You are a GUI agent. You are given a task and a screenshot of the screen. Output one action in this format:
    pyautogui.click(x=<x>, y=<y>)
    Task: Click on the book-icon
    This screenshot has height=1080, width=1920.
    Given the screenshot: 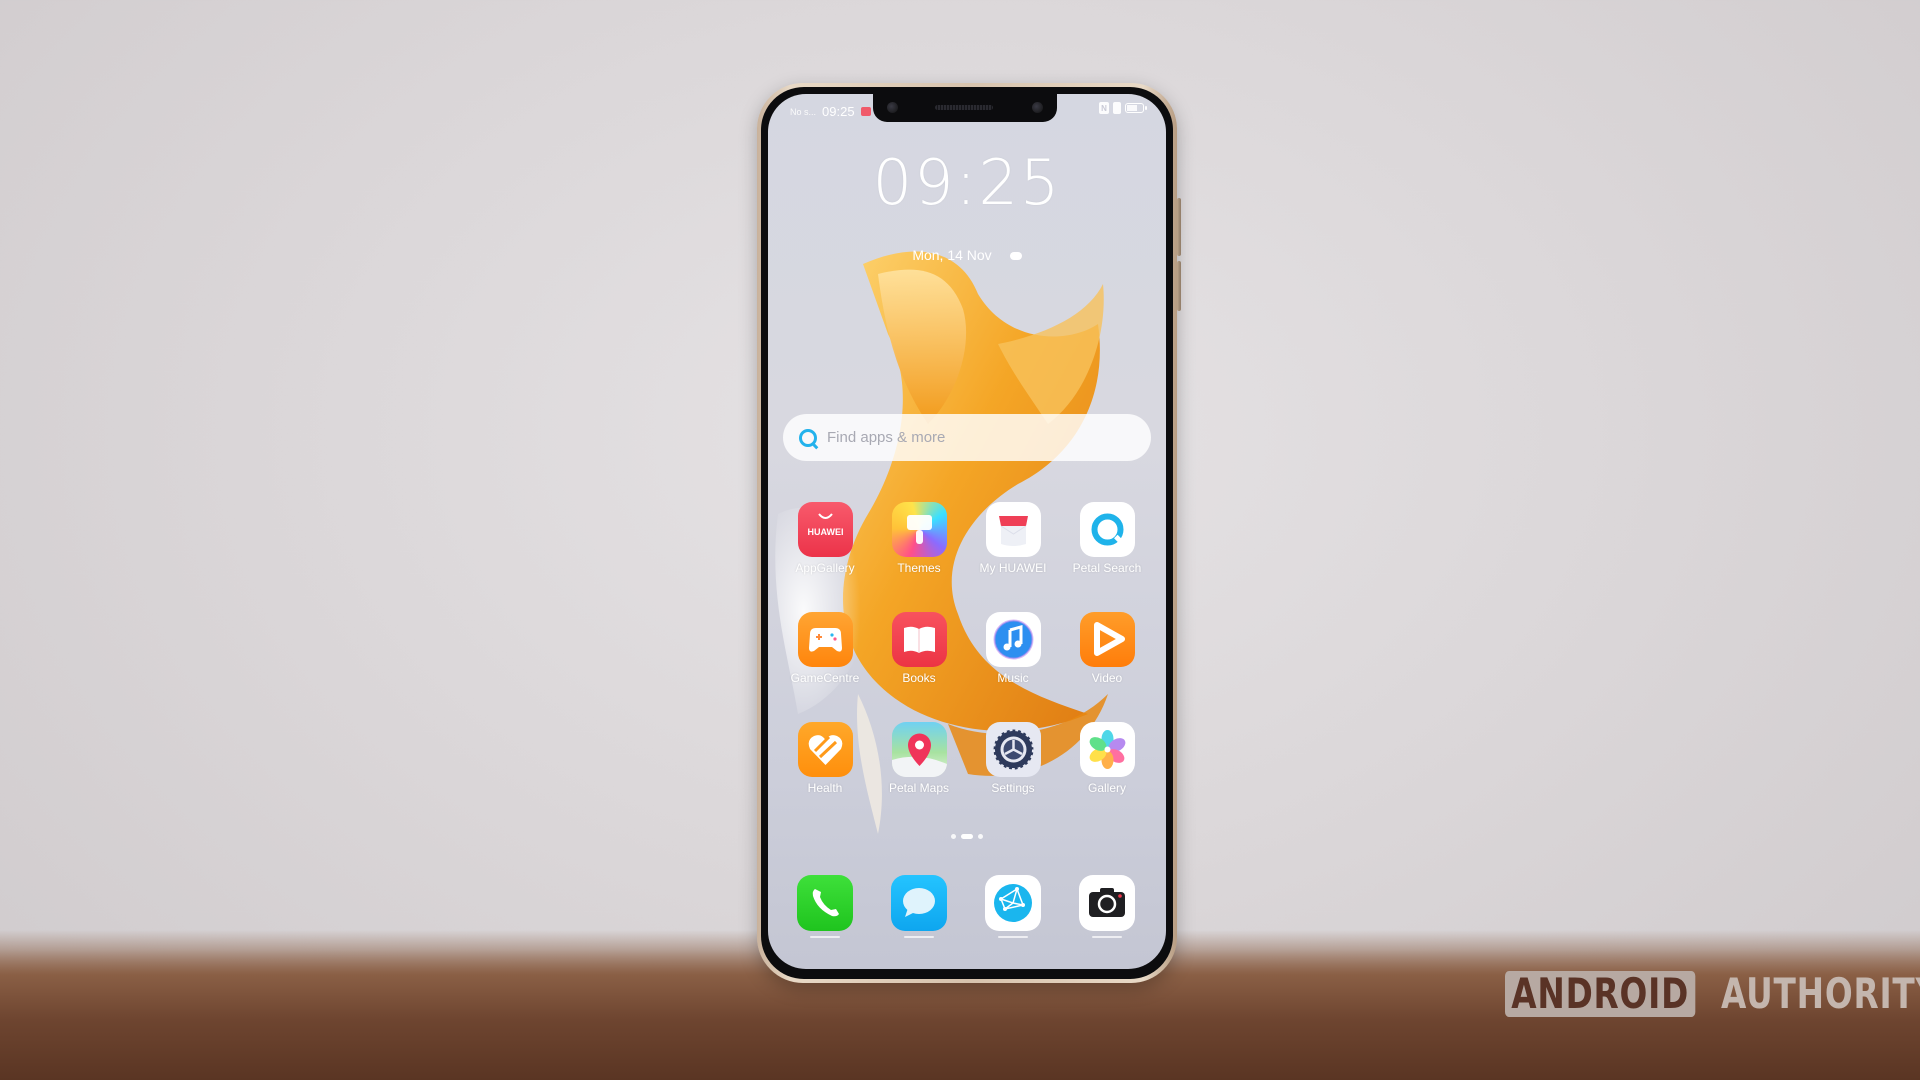 What is the action you would take?
    pyautogui.click(x=919, y=639)
    